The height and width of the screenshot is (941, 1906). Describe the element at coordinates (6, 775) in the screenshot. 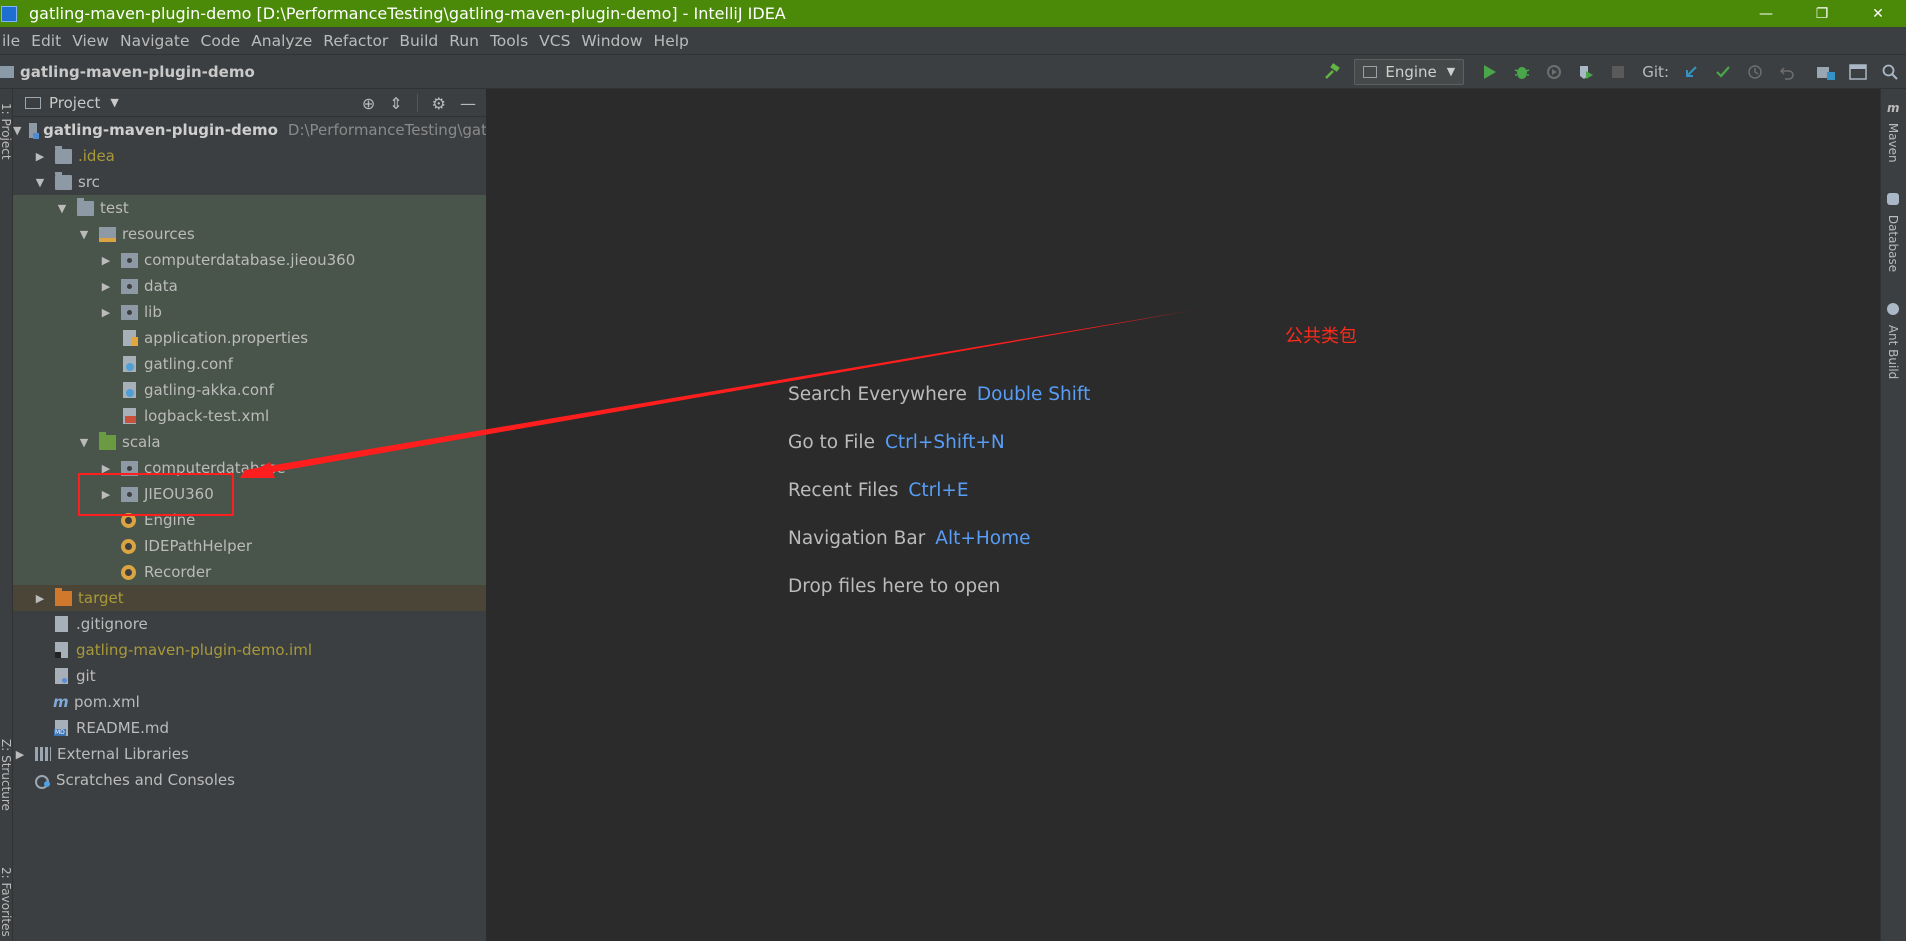

I see `structure-tool-tab: Z: Structure` at that location.